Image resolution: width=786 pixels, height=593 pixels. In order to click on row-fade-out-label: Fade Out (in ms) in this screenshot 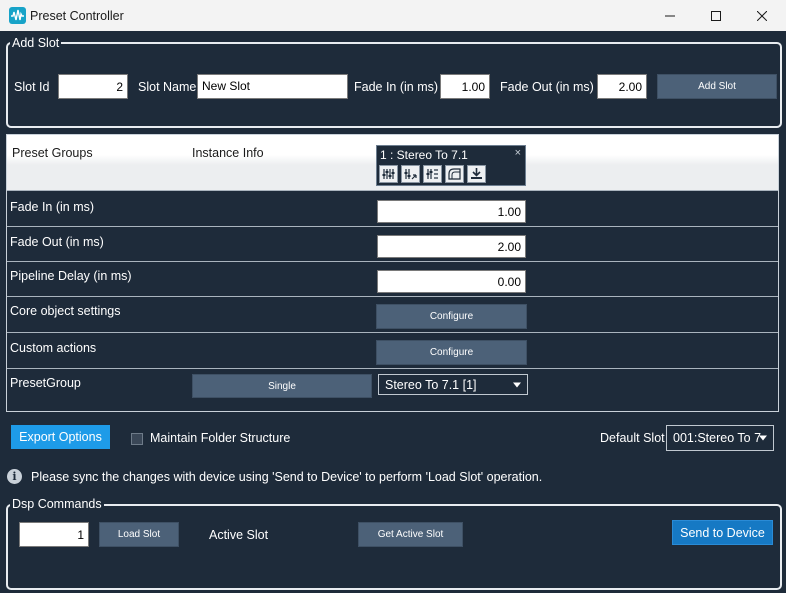, I will do `click(57, 242)`.